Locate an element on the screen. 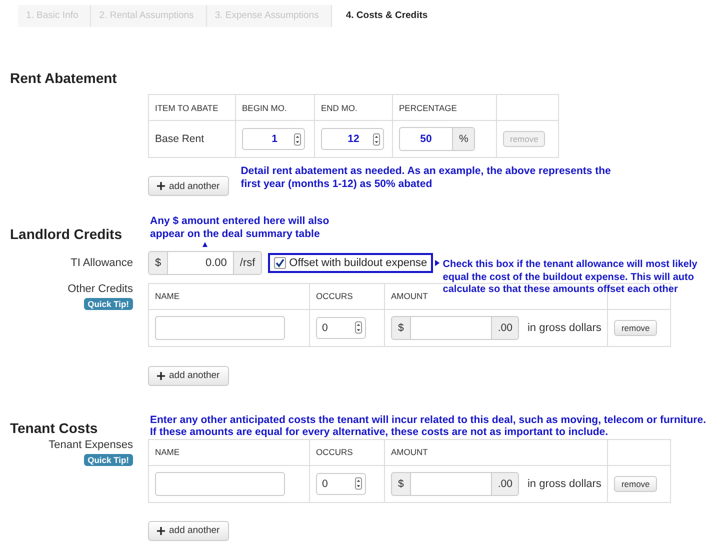 This screenshot has height=553, width=720. field-label: TI Allowance is located at coordinates (101, 262).